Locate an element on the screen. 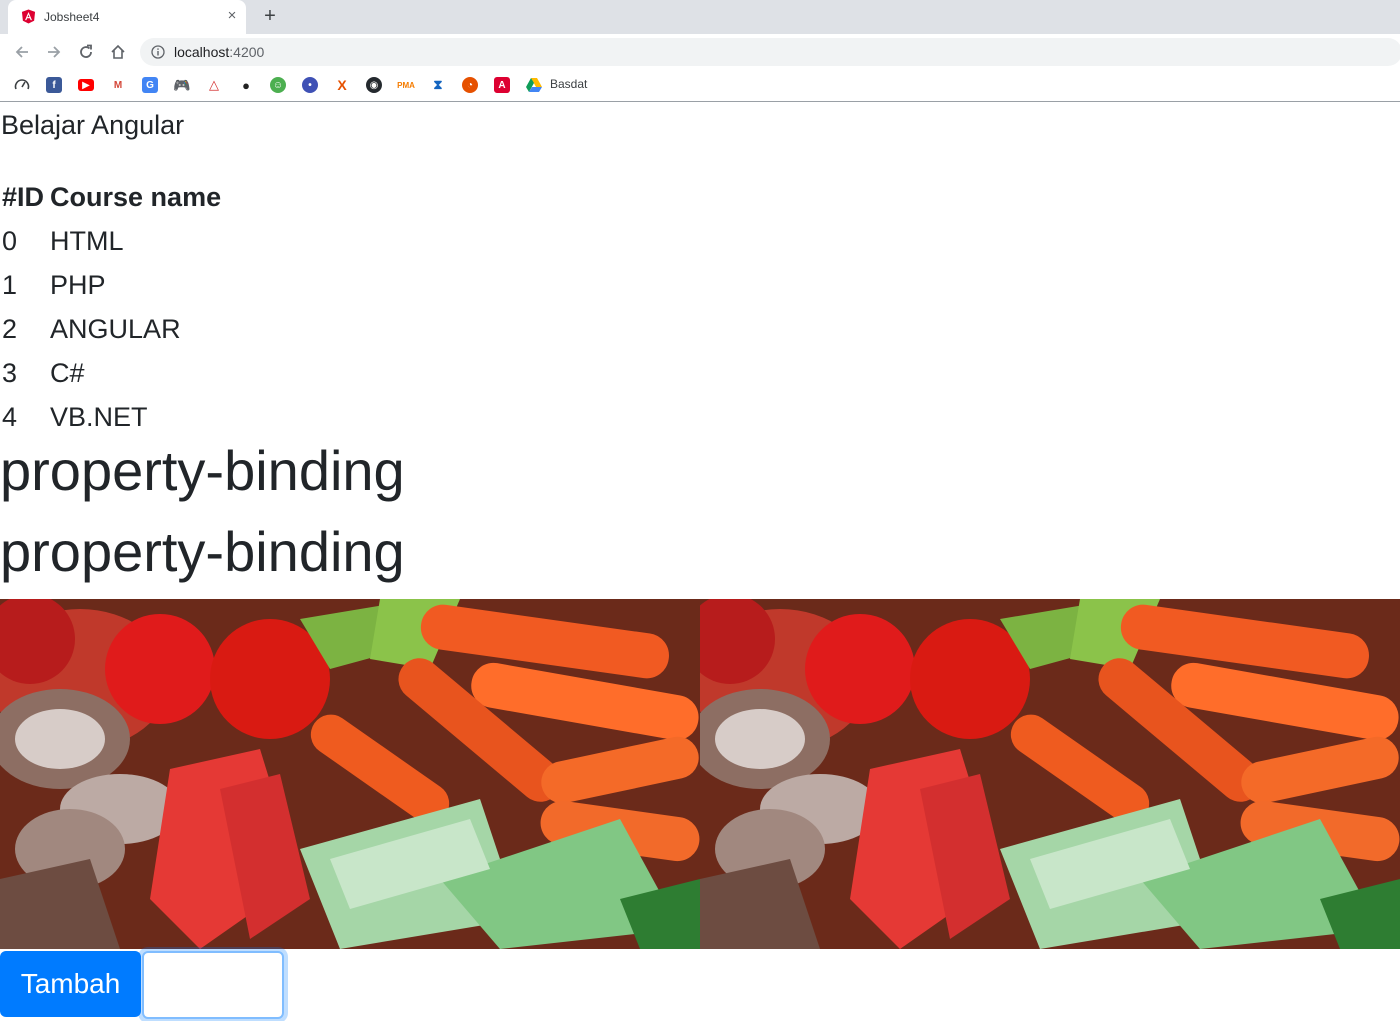 Image resolution: width=1400 pixels, height=1021 pixels. emblem-bookmark-icon: • is located at coordinates (310, 85).